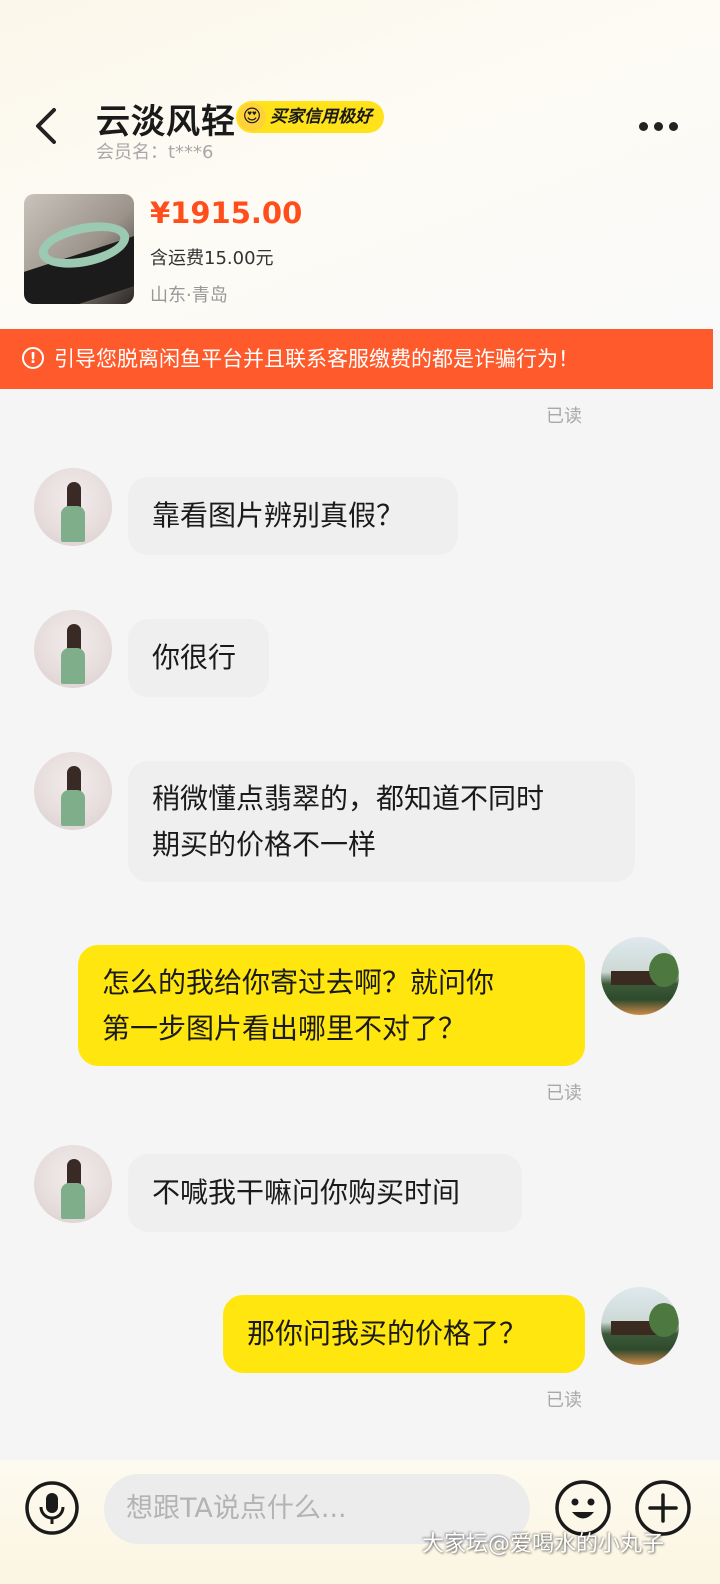 The width and height of the screenshot is (720, 1584). Describe the element at coordinates (306, 1192) in the screenshot. I see `message-text: 不喊我干嘛问你购买时间` at that location.